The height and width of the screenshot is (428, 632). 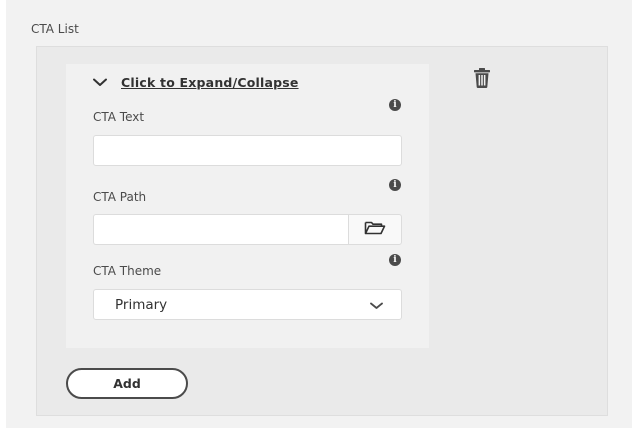 I want to click on cta-text-input, so click(x=247, y=150).